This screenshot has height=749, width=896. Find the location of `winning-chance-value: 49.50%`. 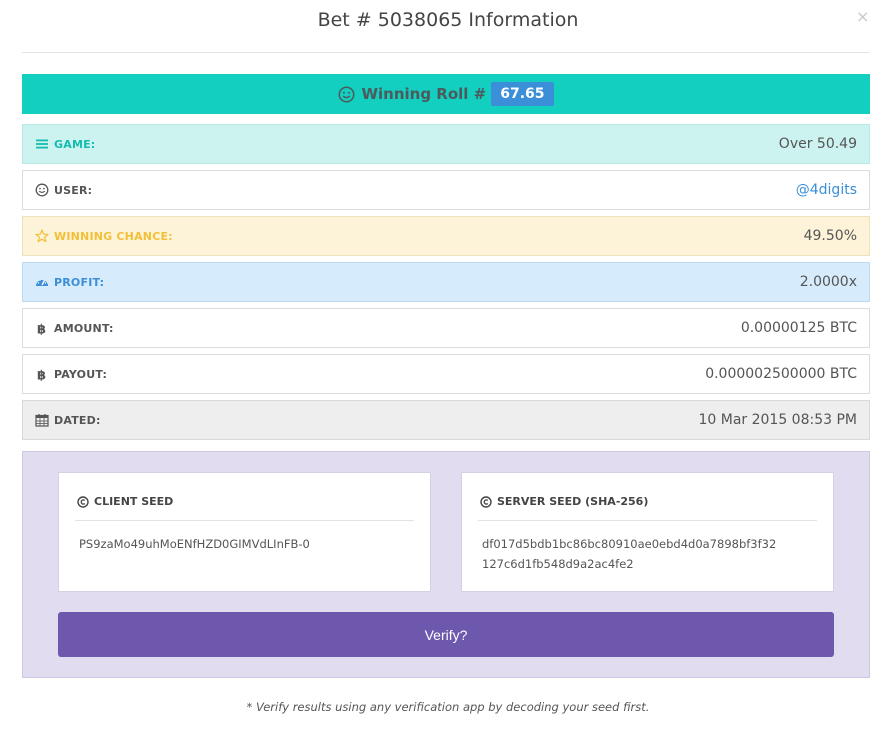

winning-chance-value: 49.50% is located at coordinates (830, 236).